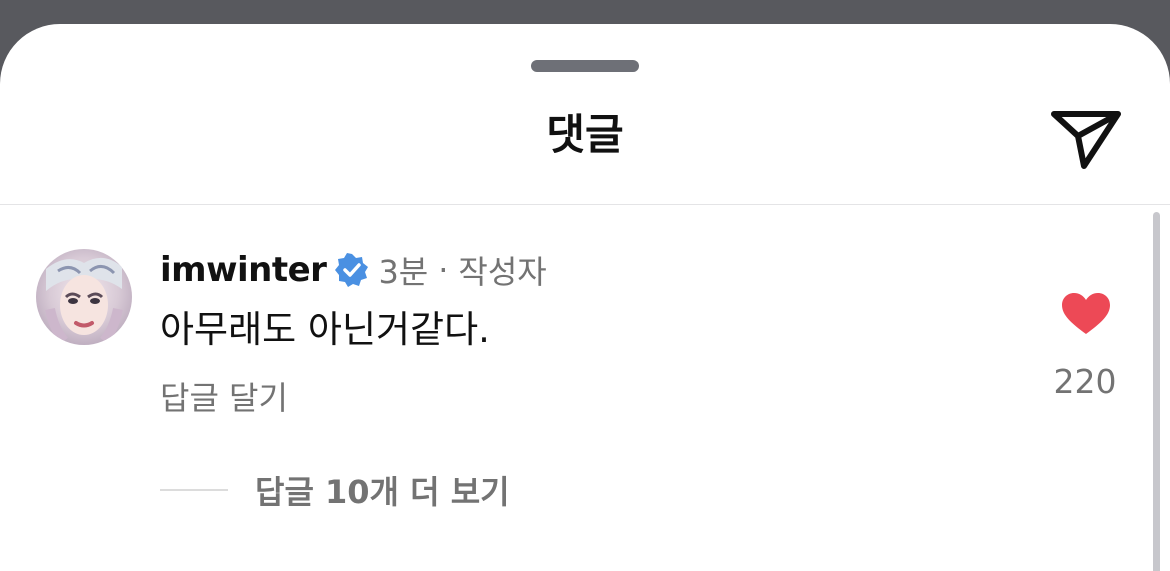  What do you see at coordinates (403, 272) in the screenshot?
I see `comment-timestamp: 3분` at bounding box center [403, 272].